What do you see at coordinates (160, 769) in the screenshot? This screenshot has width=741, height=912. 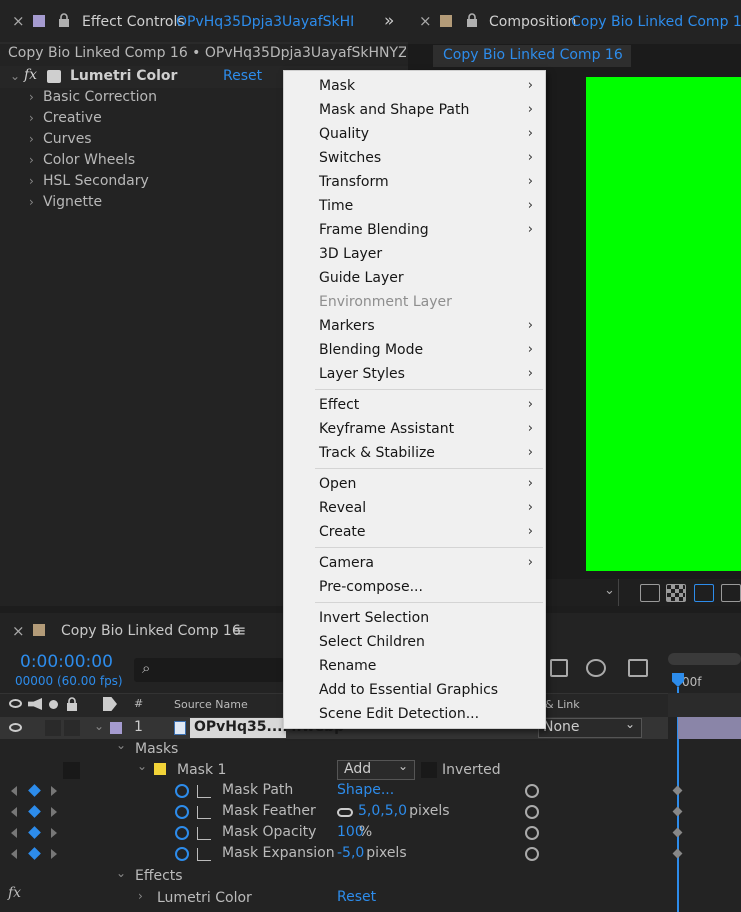 I see `mask-color-swatch` at bounding box center [160, 769].